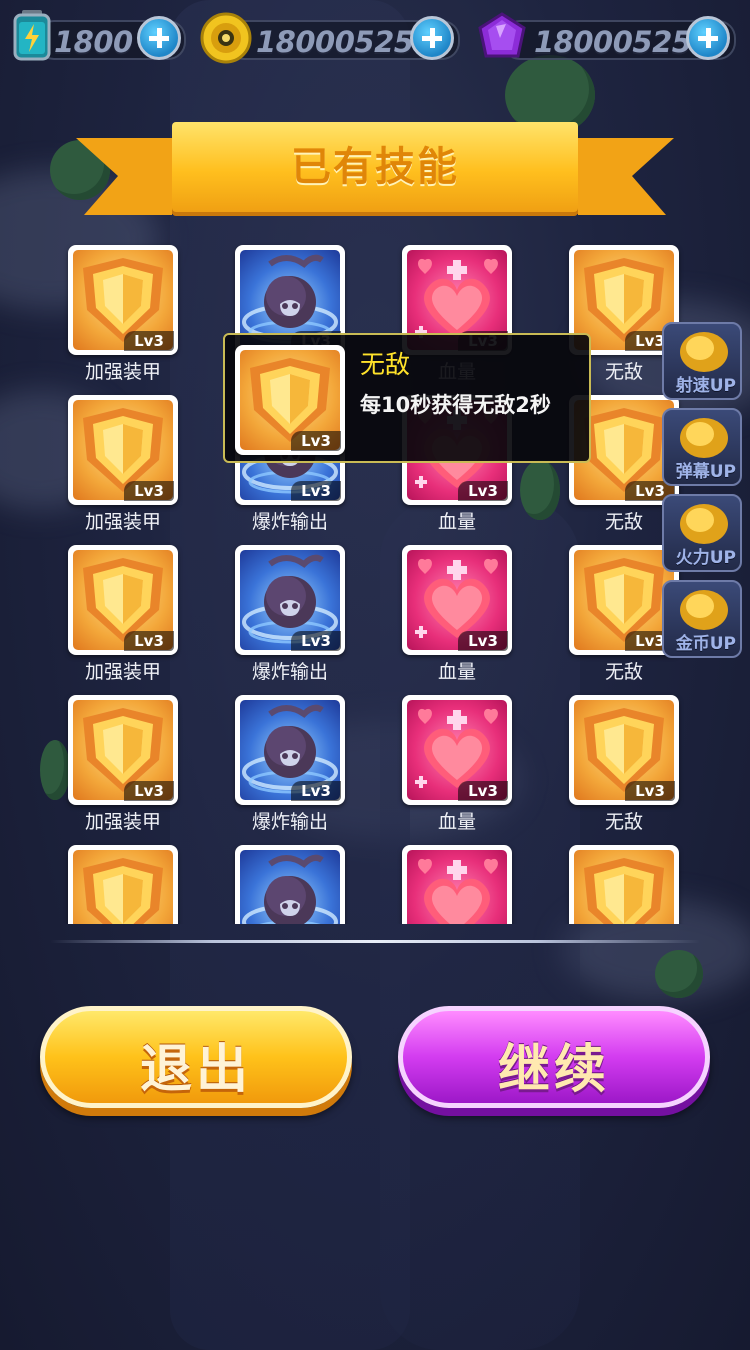  What do you see at coordinates (705, 472) in the screenshot?
I see `side-upgrade-label: 弹幕UP` at bounding box center [705, 472].